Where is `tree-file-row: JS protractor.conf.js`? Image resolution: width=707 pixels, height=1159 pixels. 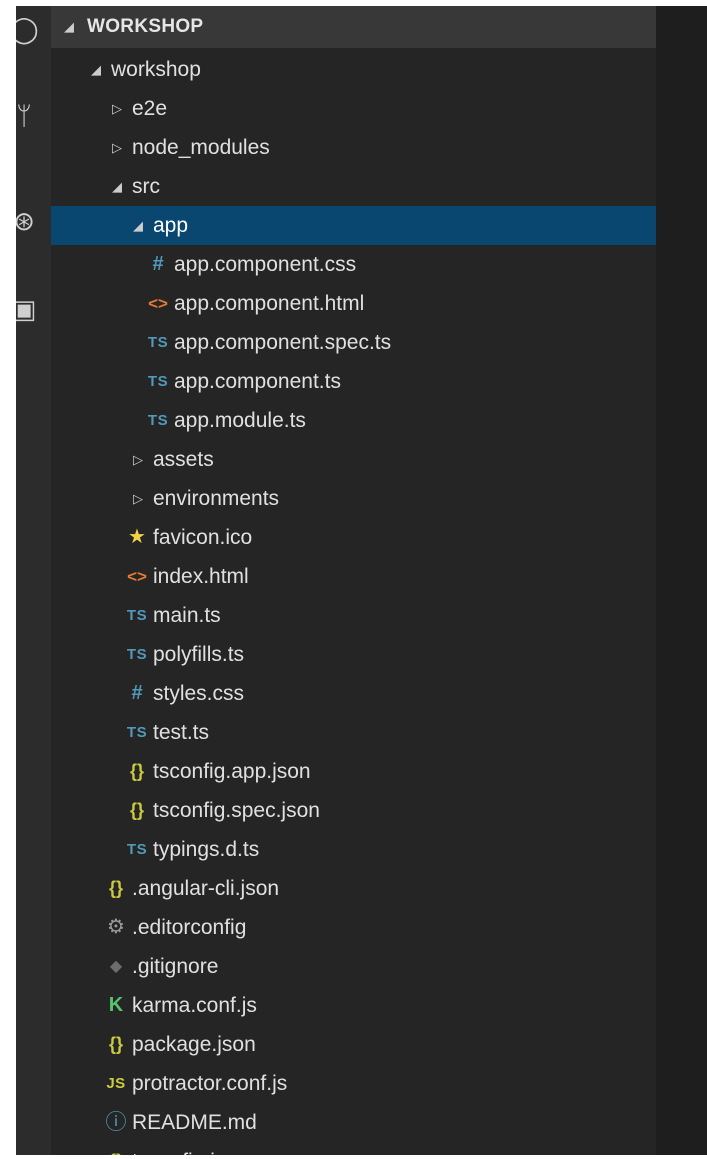
tree-file-row: JS protractor.conf.js is located at coordinates (353, 1083).